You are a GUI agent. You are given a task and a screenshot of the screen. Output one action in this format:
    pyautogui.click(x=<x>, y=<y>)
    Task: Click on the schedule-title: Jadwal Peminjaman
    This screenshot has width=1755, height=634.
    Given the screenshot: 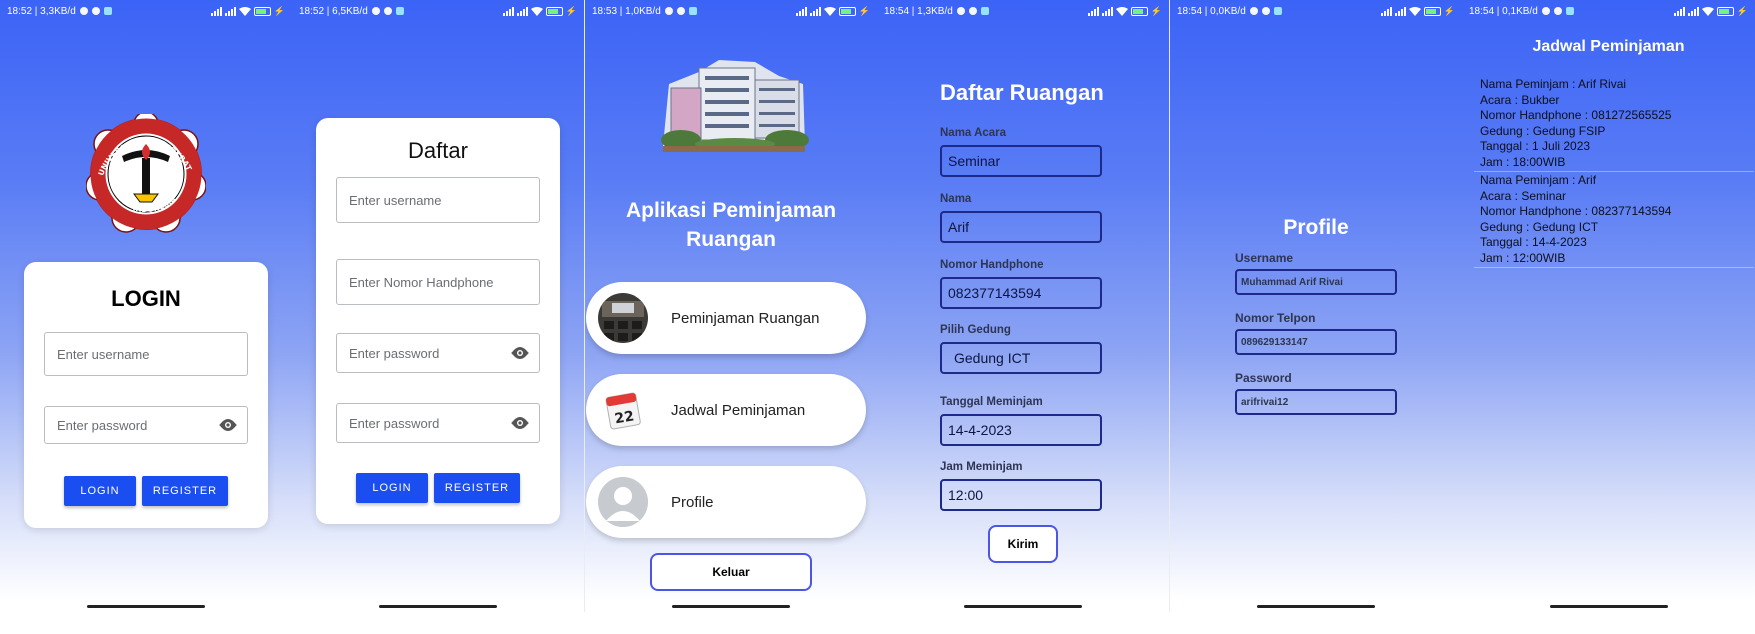 What is the action you would take?
    pyautogui.click(x=1608, y=46)
    